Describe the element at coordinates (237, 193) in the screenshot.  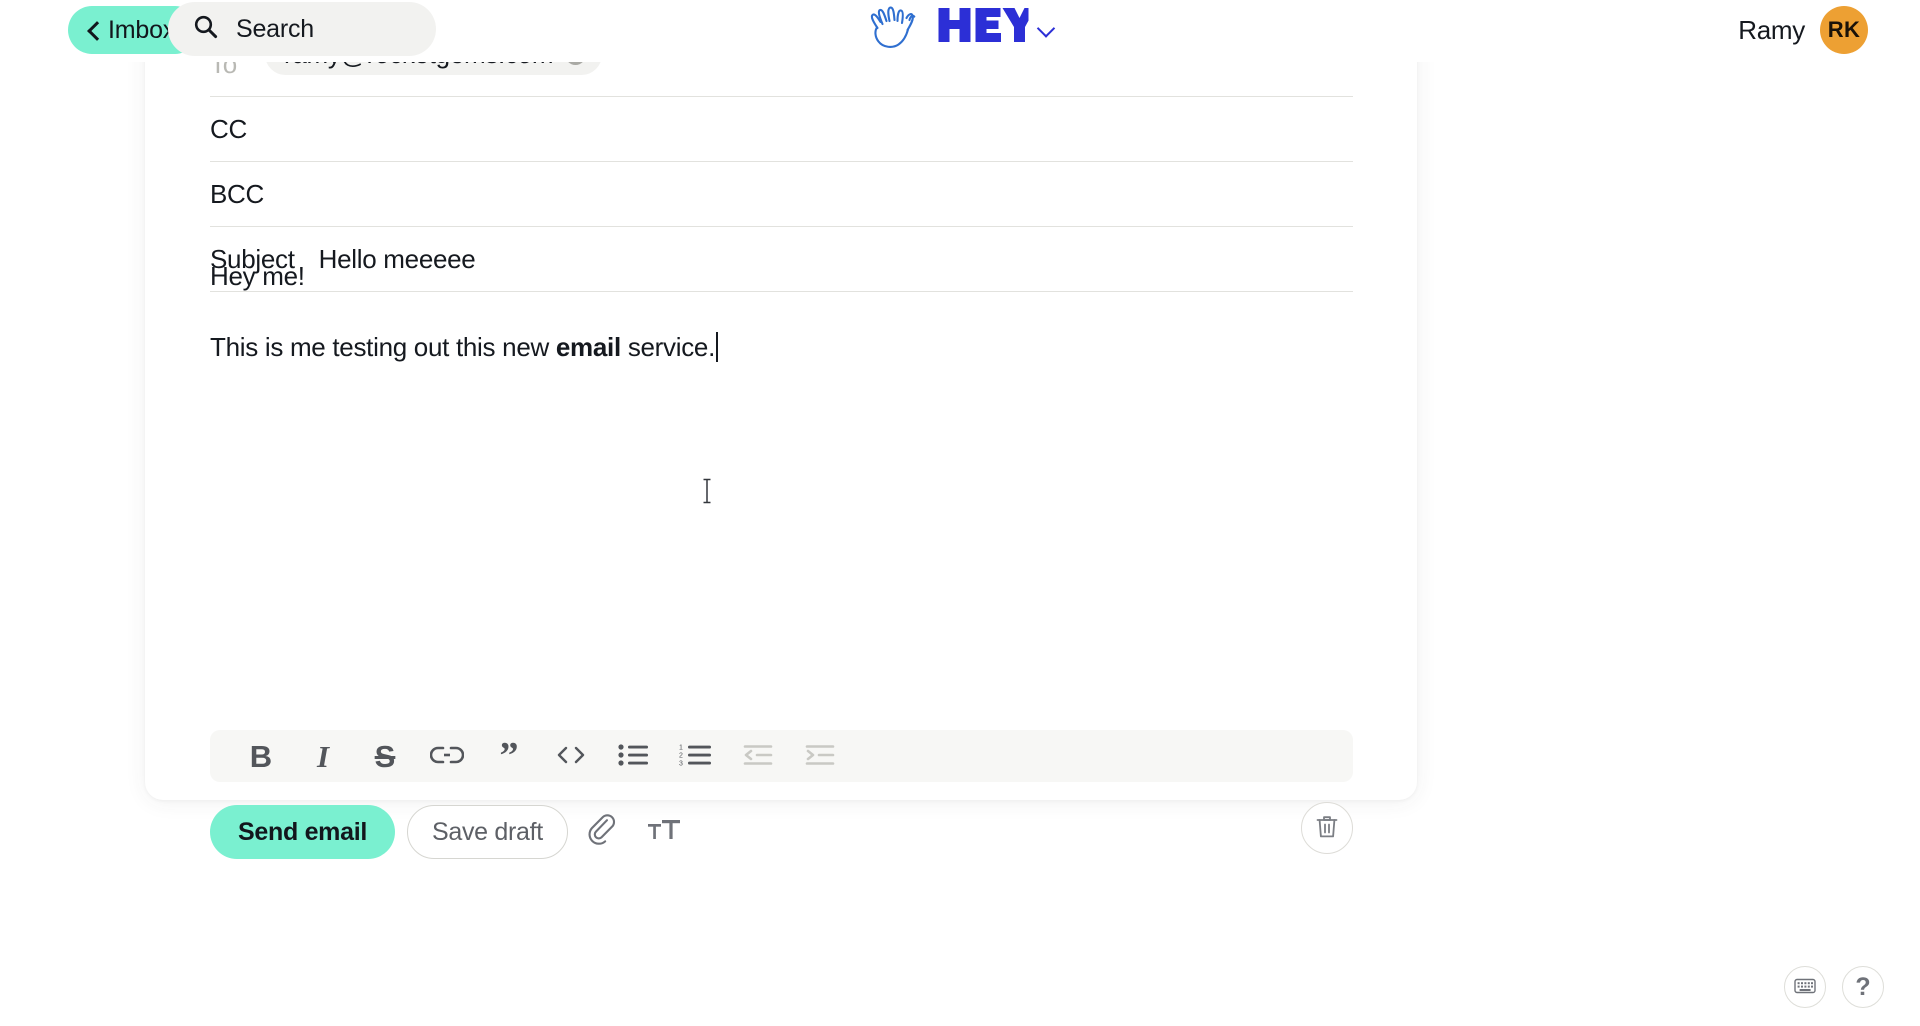
I see `bcc-field-label: BCC` at that location.